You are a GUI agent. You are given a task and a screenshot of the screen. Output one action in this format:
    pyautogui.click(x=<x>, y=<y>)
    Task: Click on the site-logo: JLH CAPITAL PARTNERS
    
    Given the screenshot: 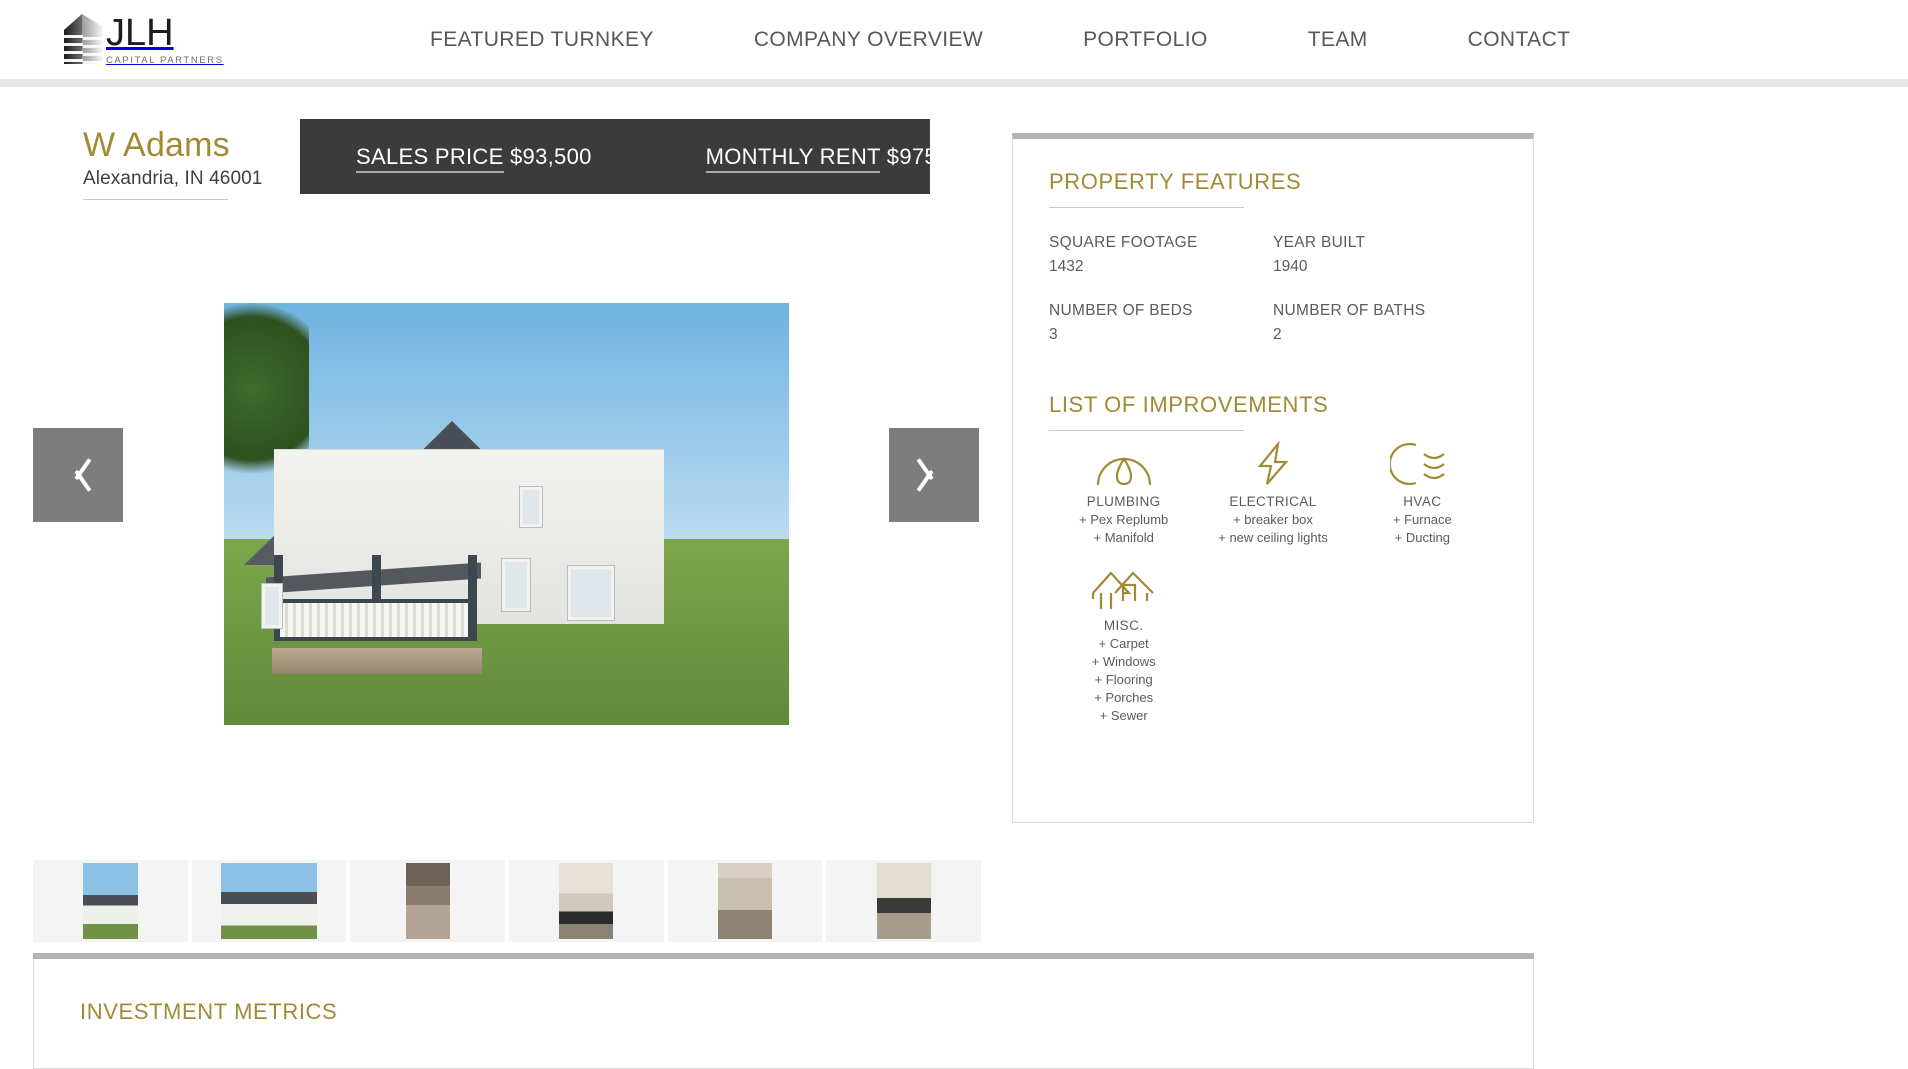 What is the action you would take?
    pyautogui.click(x=142, y=40)
    